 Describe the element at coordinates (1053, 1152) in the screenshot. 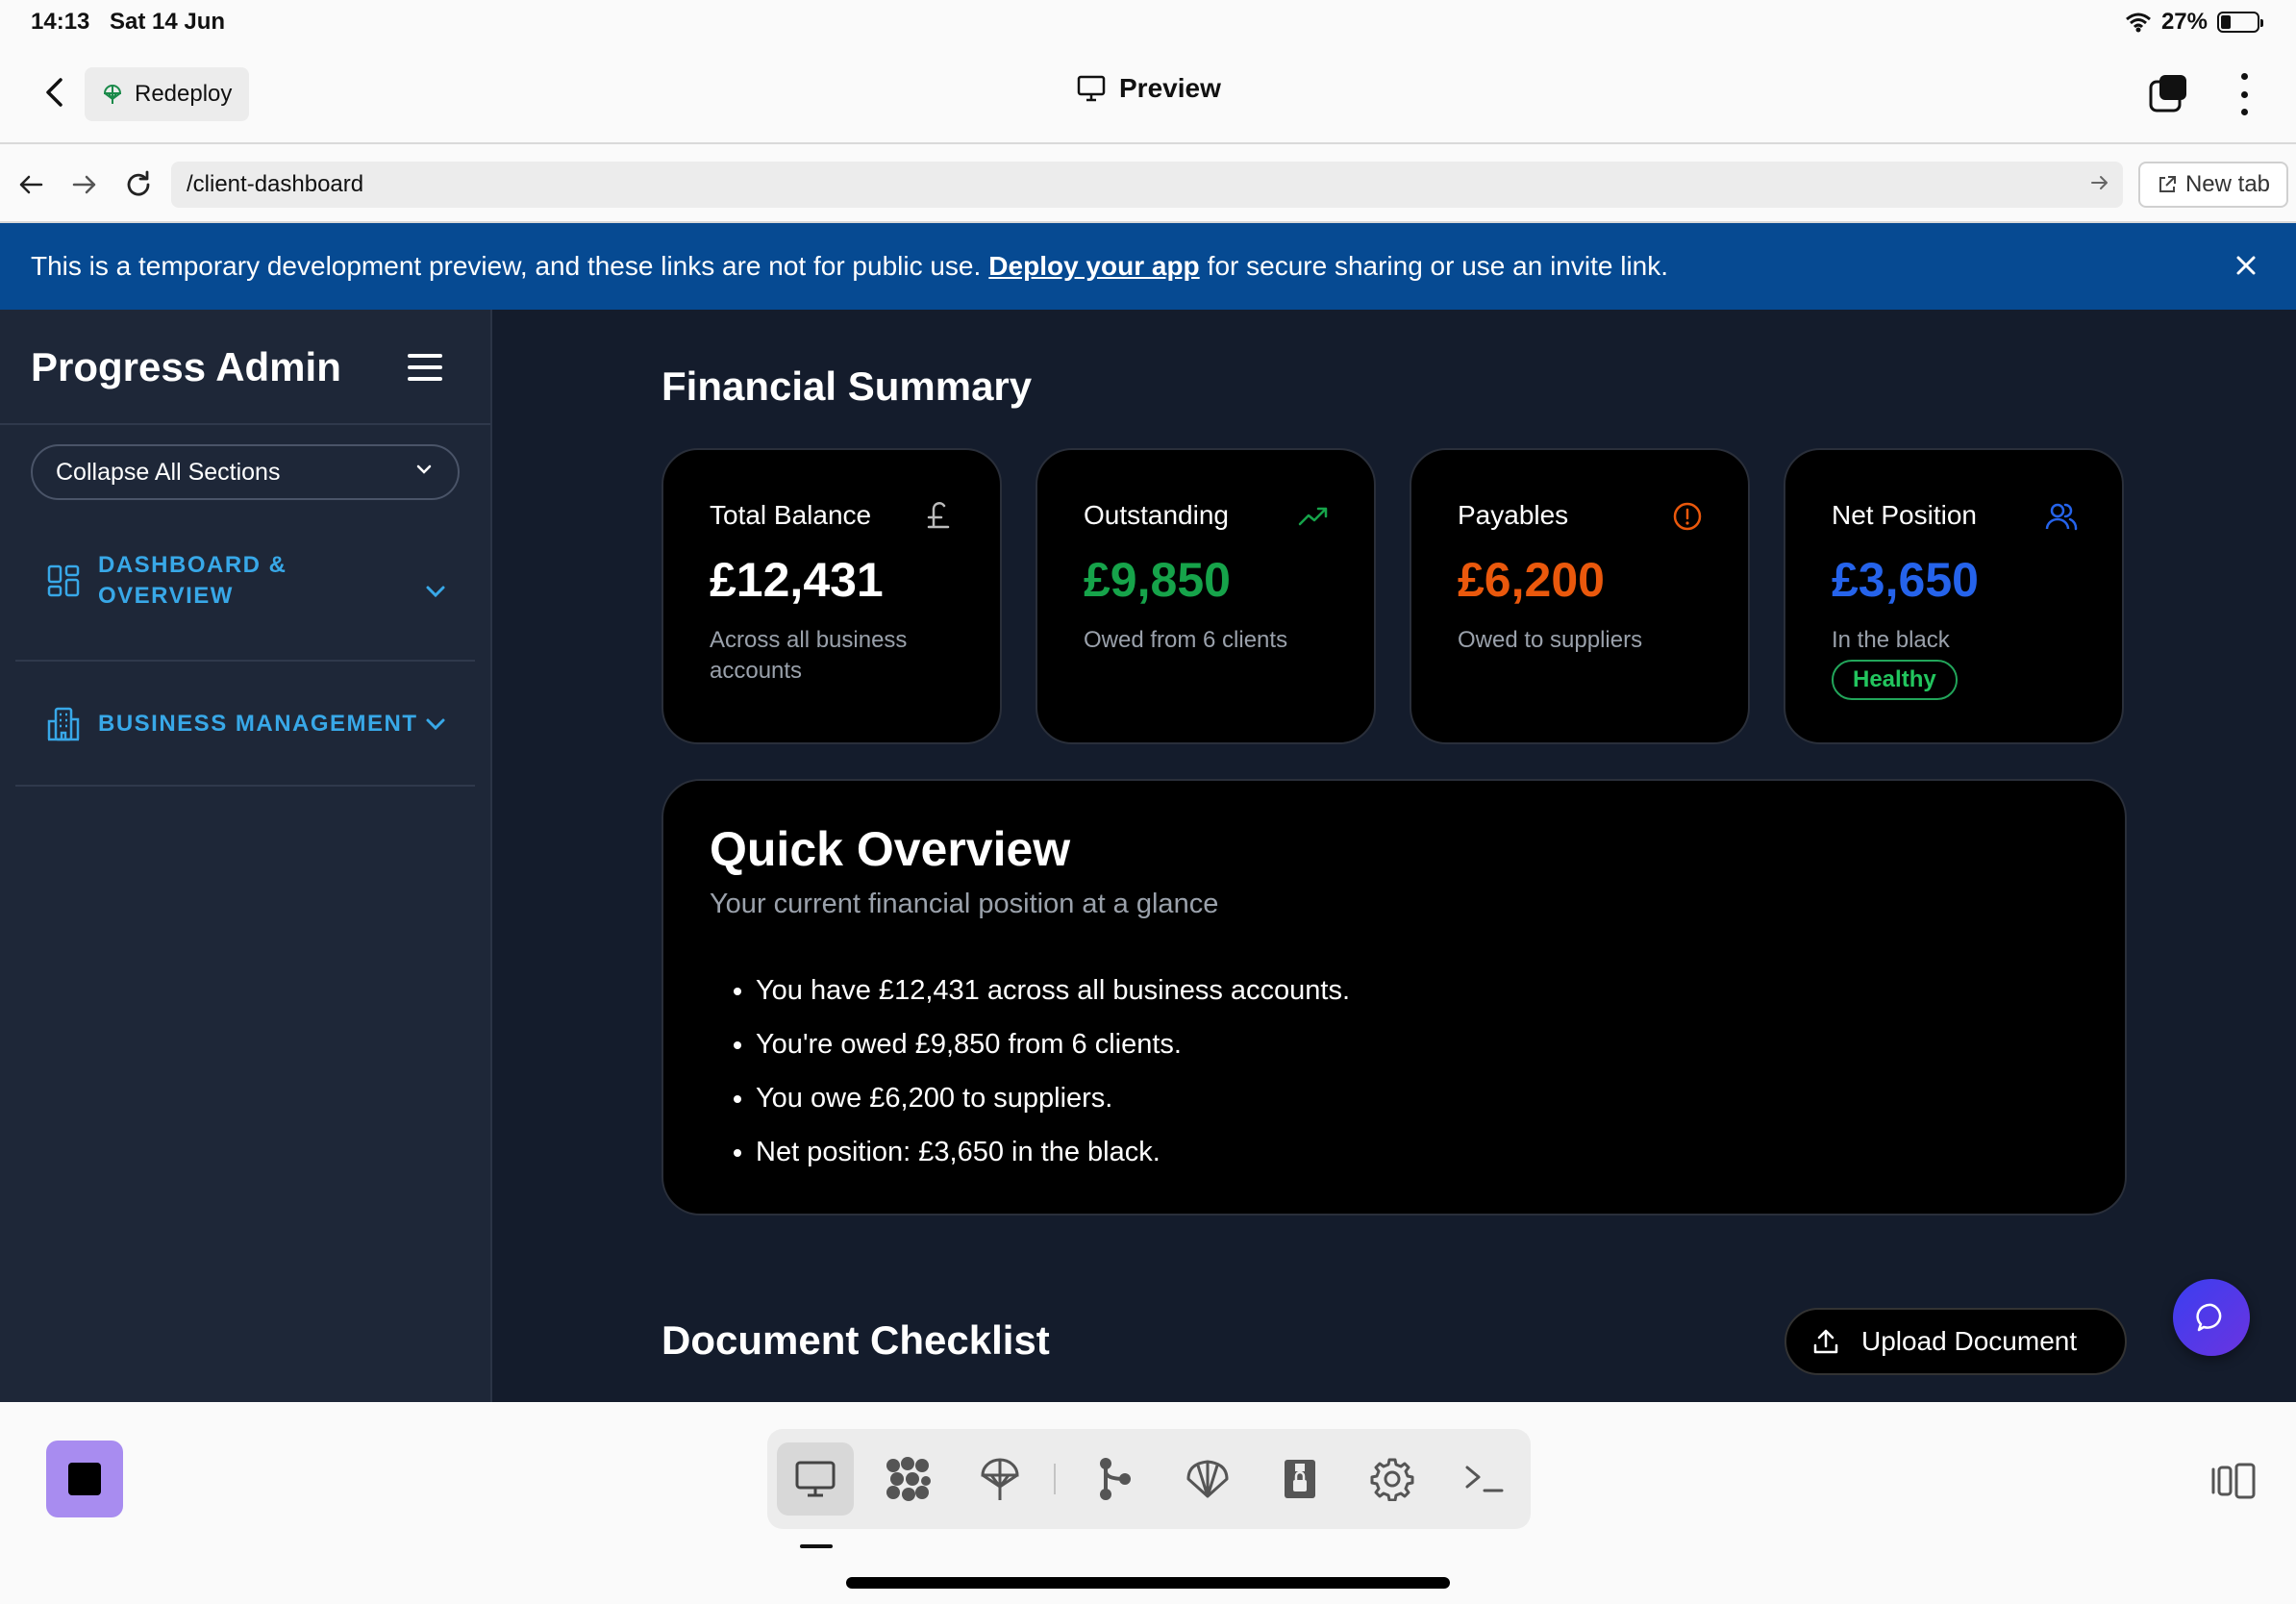

I see `list-item: Net position: £3,650 in the black.` at that location.